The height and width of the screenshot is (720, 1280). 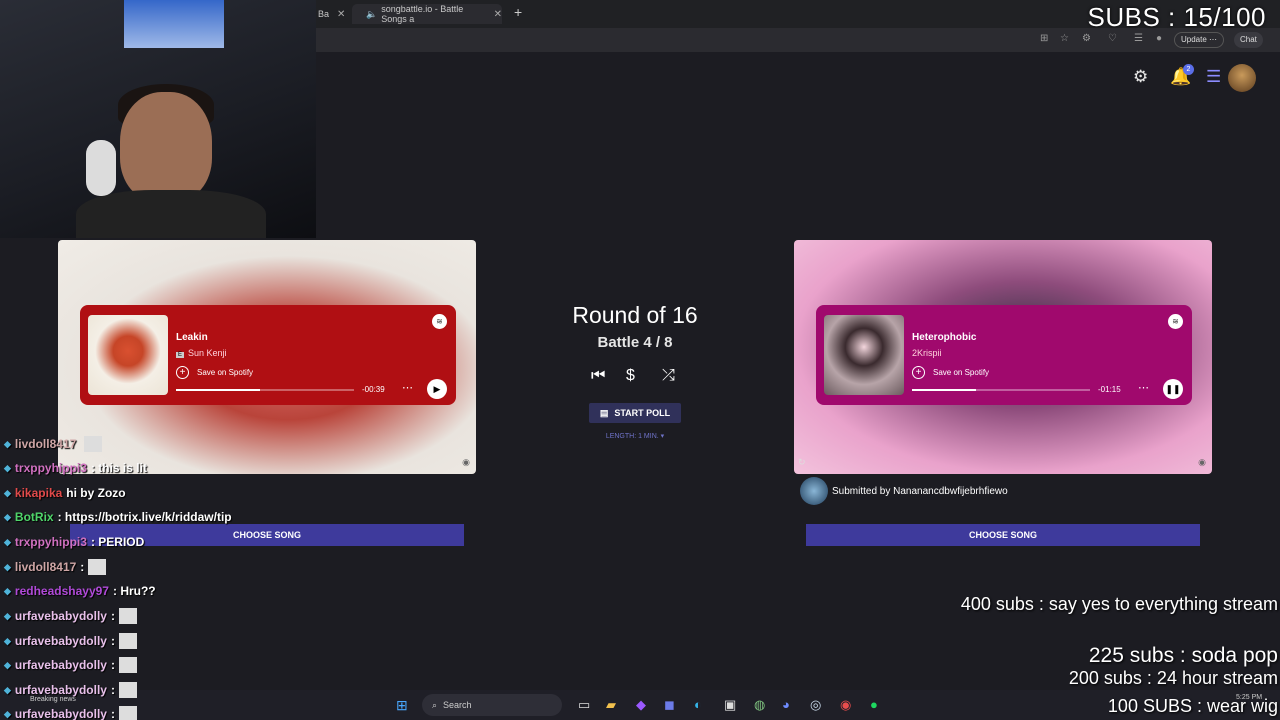 I want to click on user-avatar, so click(x=1242, y=78).